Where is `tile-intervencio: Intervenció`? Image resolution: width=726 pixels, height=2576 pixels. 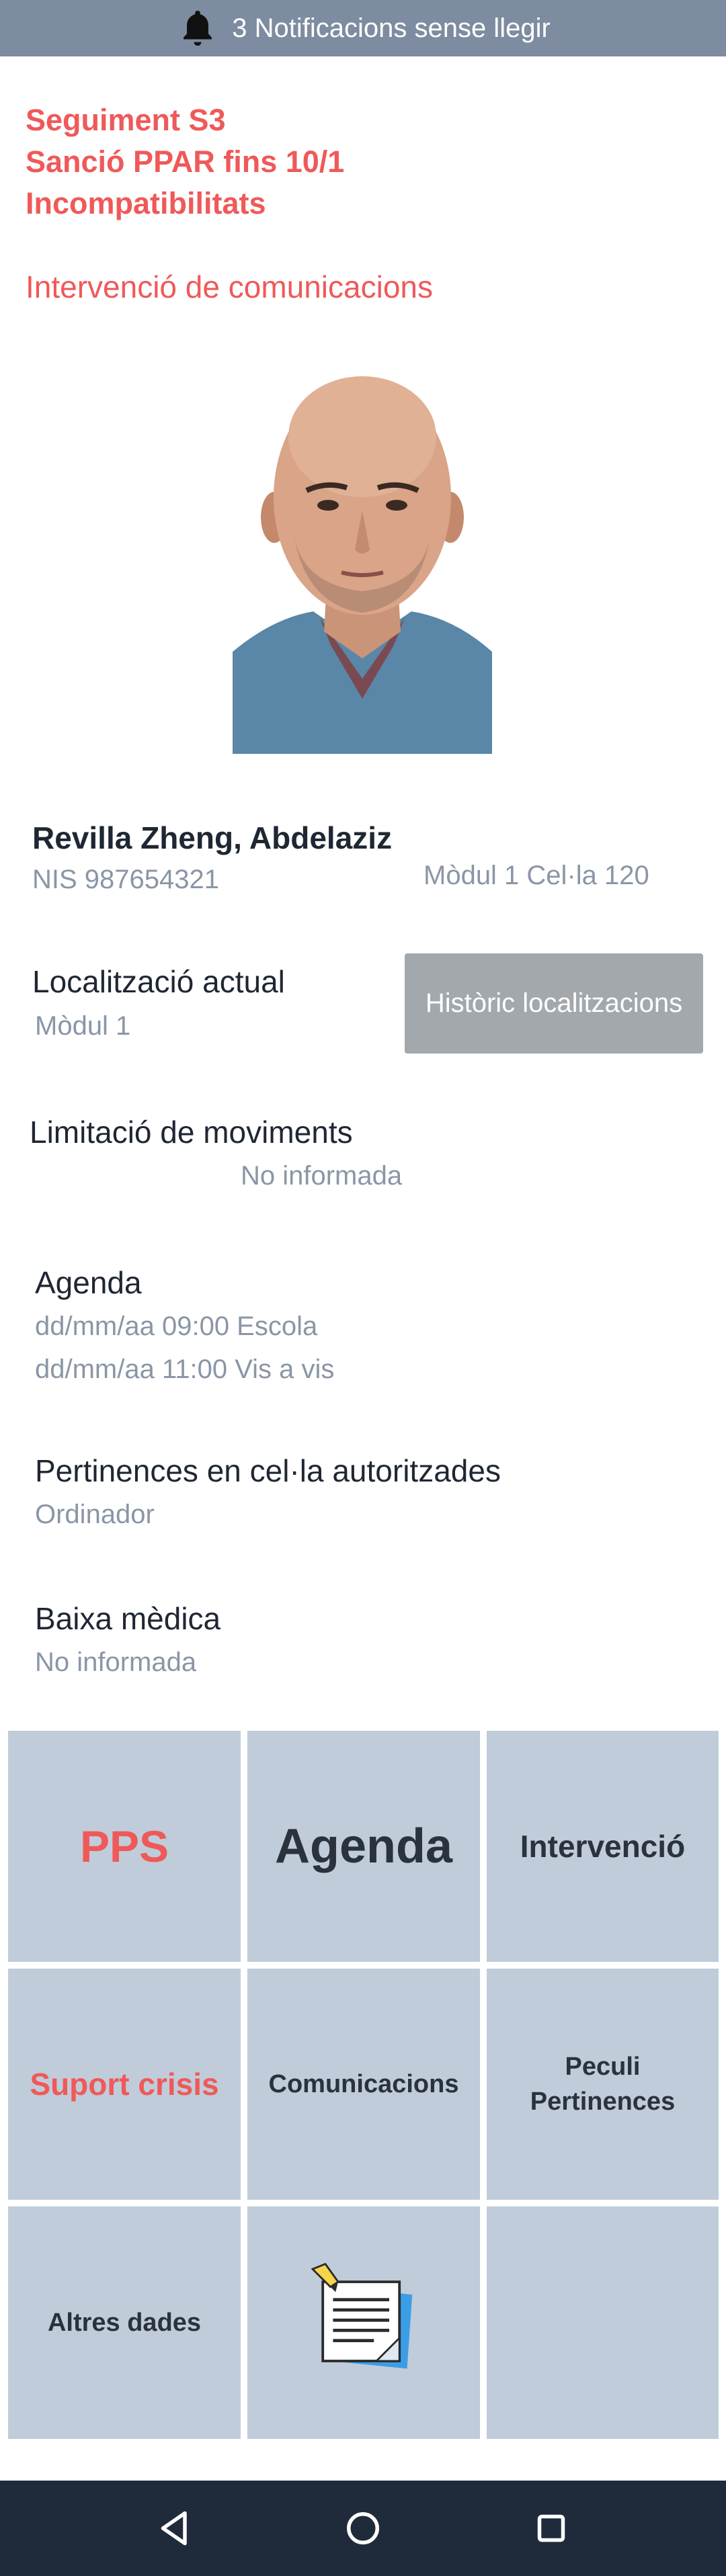 tile-intervencio: Intervenció is located at coordinates (603, 1846).